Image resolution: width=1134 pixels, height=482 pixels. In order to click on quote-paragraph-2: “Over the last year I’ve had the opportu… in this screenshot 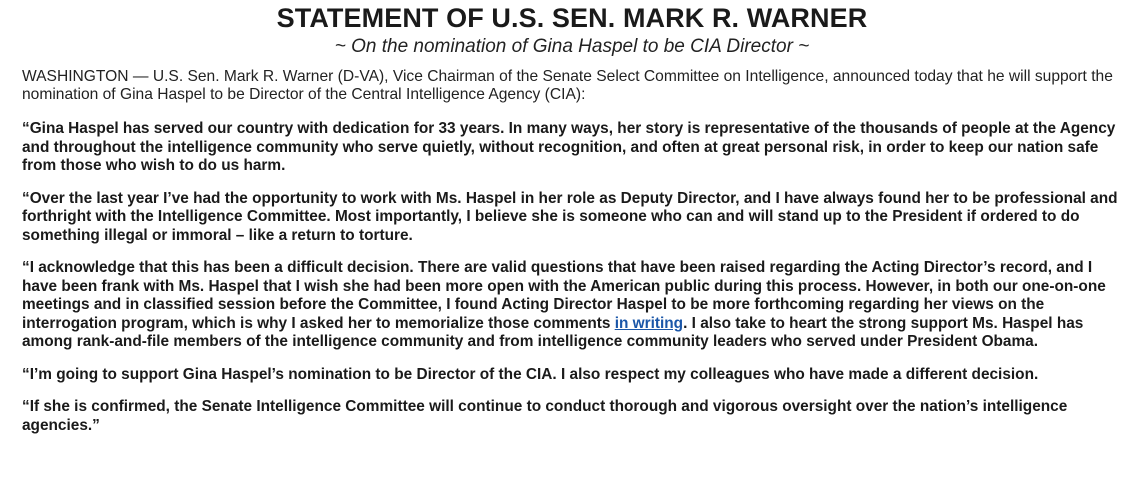, I will do `click(570, 216)`.